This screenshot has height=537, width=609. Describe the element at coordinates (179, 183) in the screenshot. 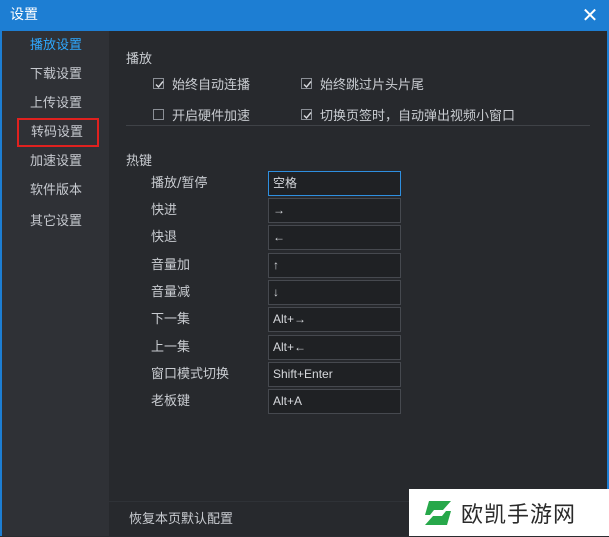

I see `hotkey-label-play-pause: 播放/暂停` at that location.